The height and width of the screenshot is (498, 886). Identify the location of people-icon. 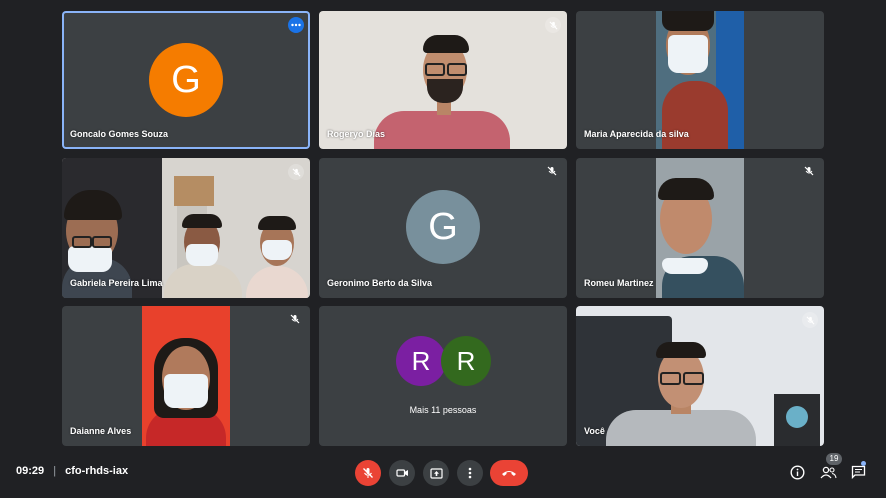
(828, 472).